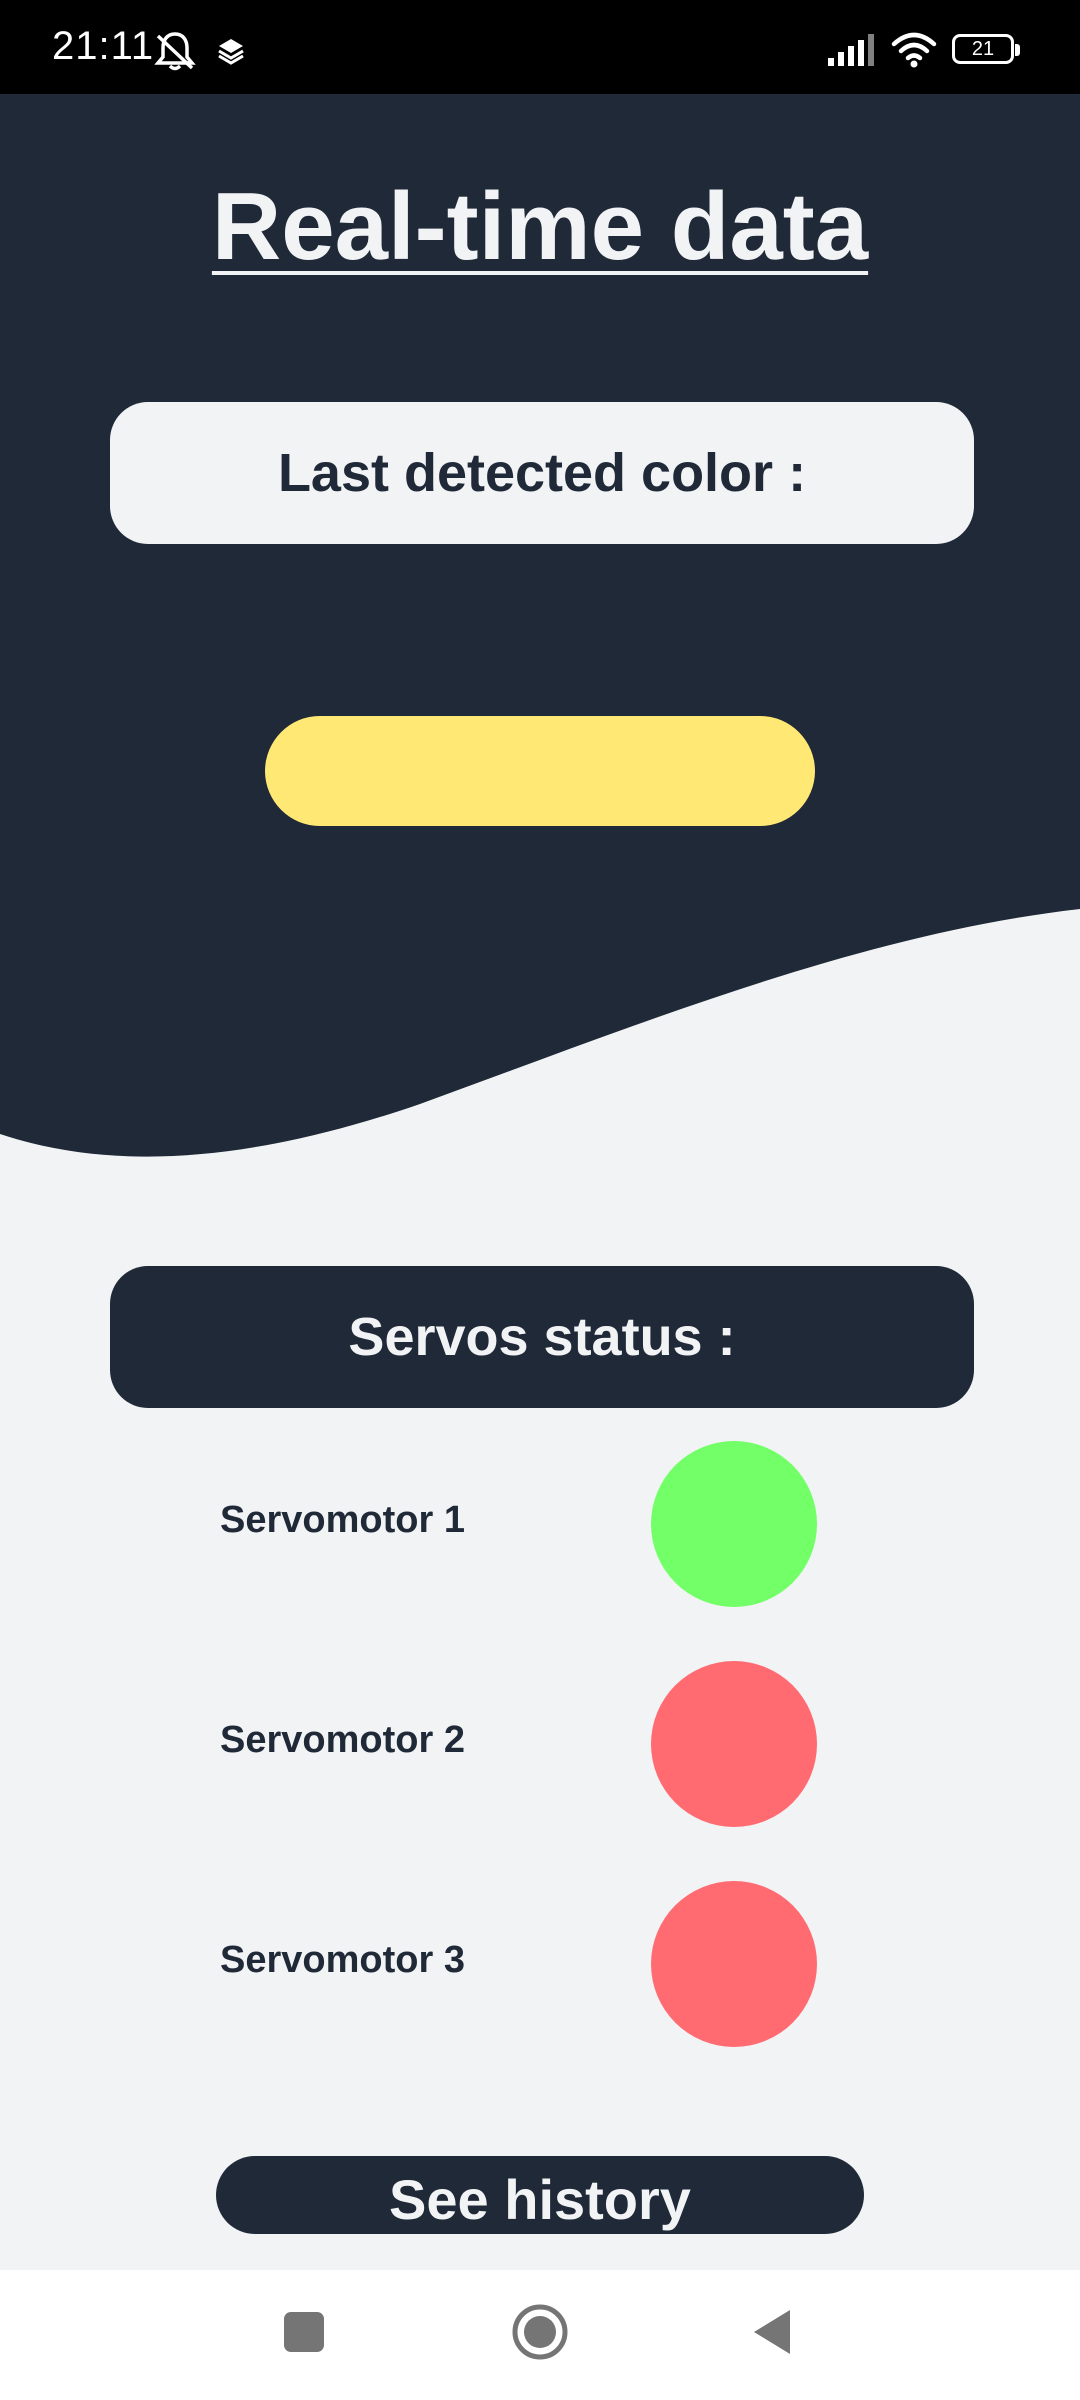 This screenshot has height=2400, width=1080. I want to click on detected-color-swatch, so click(540, 771).